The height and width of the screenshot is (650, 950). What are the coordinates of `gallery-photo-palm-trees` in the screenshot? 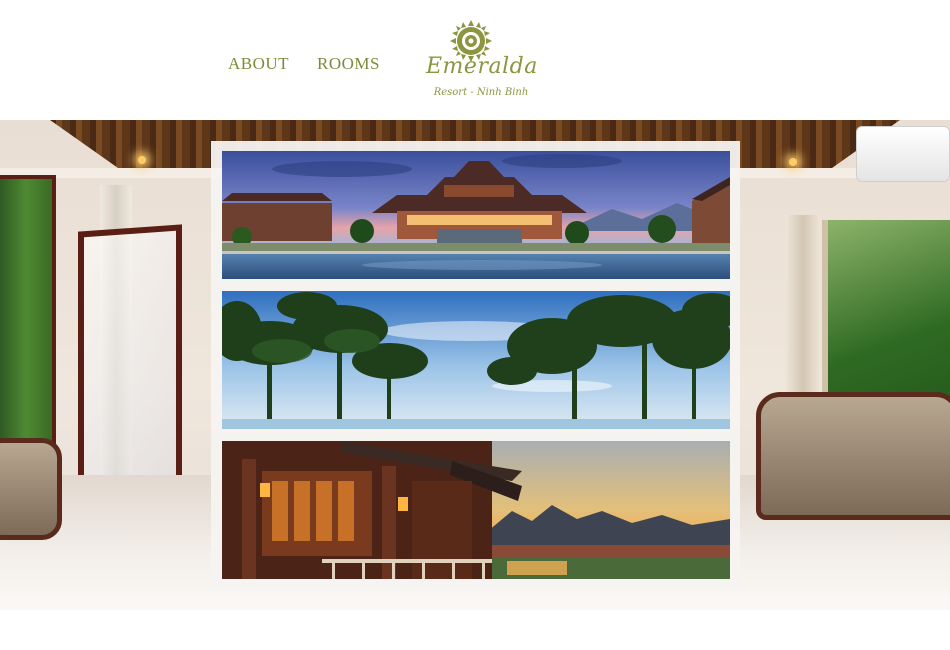 It's located at (476, 360).